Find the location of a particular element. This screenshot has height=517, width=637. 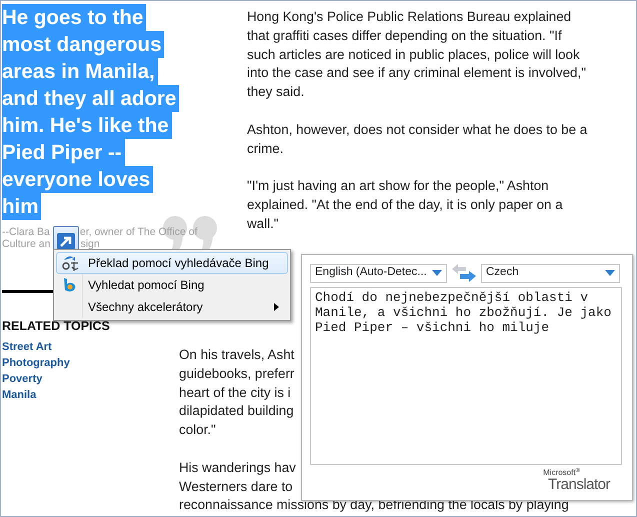

article-text: heart of the city is i is located at coordinates (235, 393).